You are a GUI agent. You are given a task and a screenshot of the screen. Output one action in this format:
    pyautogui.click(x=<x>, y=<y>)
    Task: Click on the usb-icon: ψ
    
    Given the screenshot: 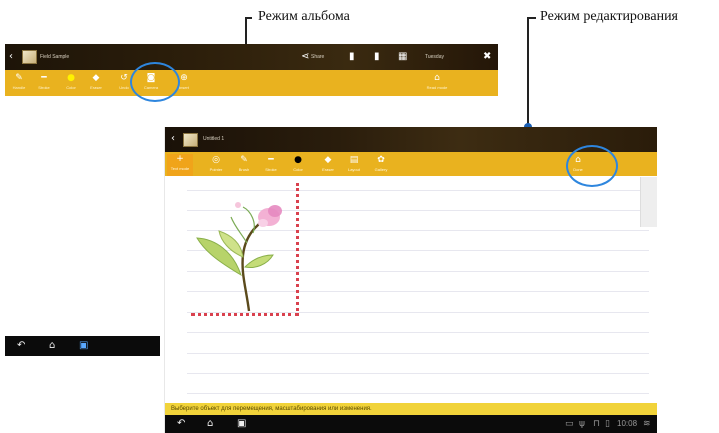 What is the action you would take?
    pyautogui.click(x=582, y=424)
    